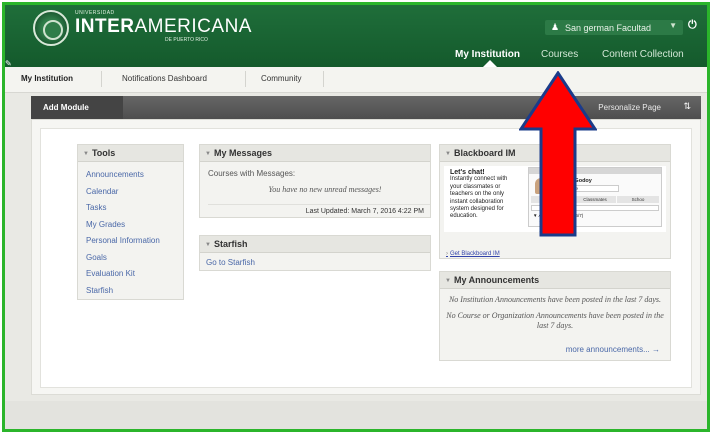  I want to click on starfish-module: ▼ Starfish Go to Starfish, so click(315, 253).